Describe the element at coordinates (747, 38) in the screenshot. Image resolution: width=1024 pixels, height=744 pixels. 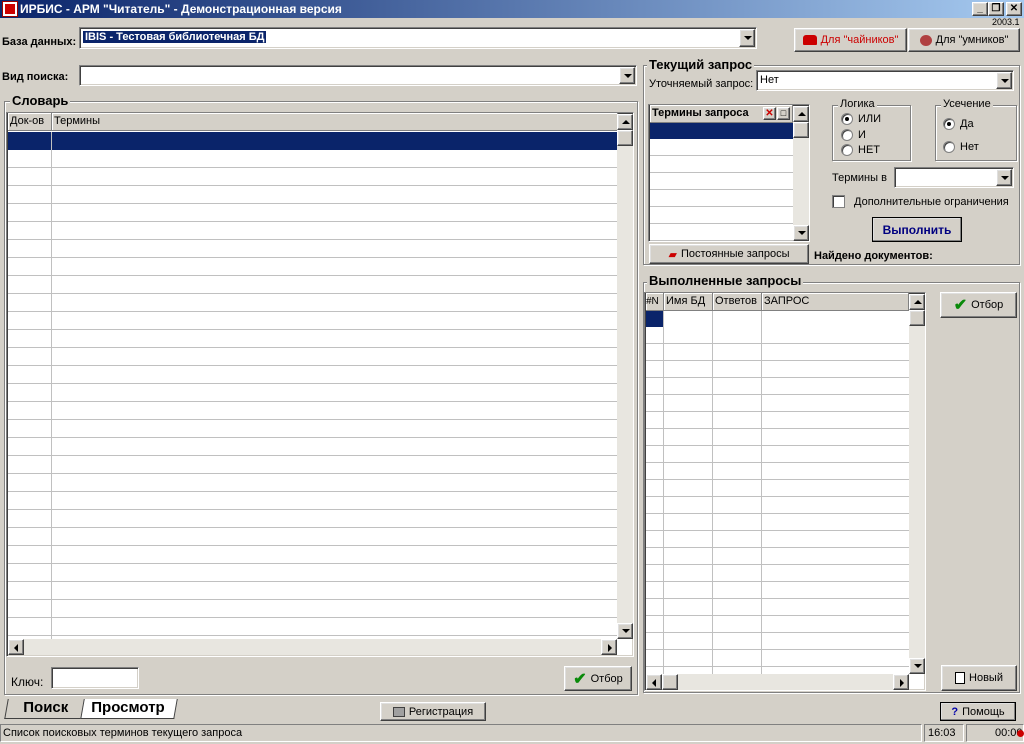
I see `db-dropdown-button` at that location.